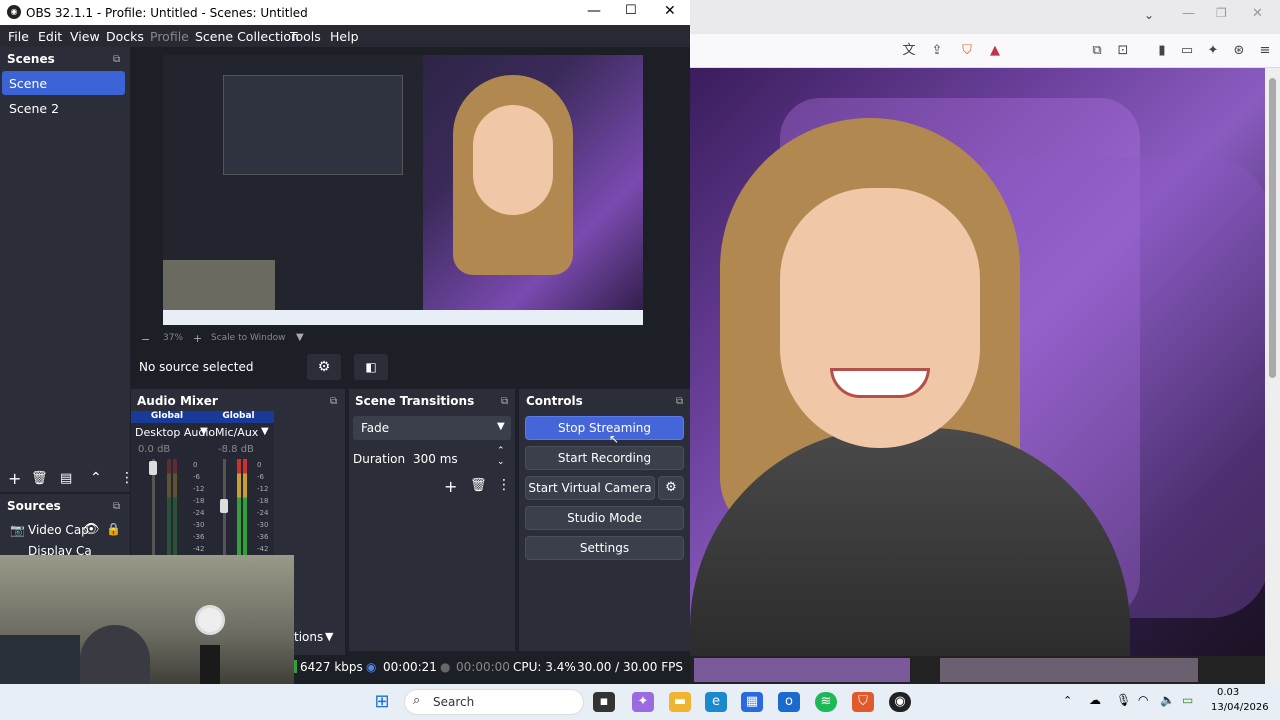 This screenshot has width=1280, height=720. What do you see at coordinates (604, 518) in the screenshot?
I see `studio-mode-button: Studio Mode` at bounding box center [604, 518].